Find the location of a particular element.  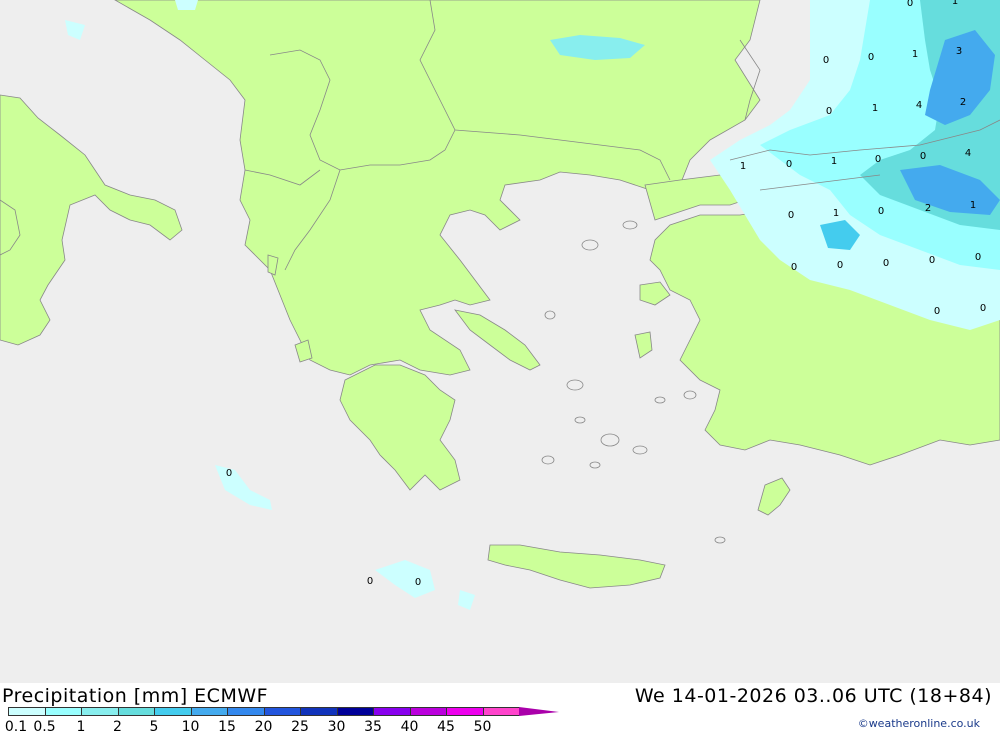

map-title: Precipitation [mm] ECMWF is located at coordinates (135, 696).